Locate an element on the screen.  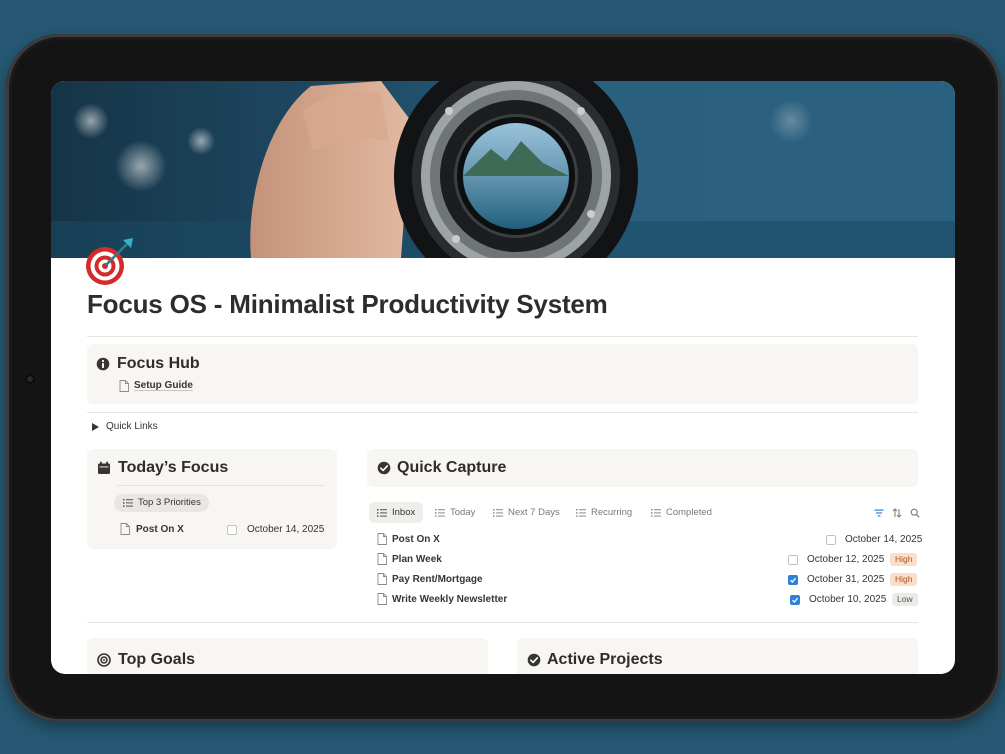
target-icon is located at coordinates (104, 660).